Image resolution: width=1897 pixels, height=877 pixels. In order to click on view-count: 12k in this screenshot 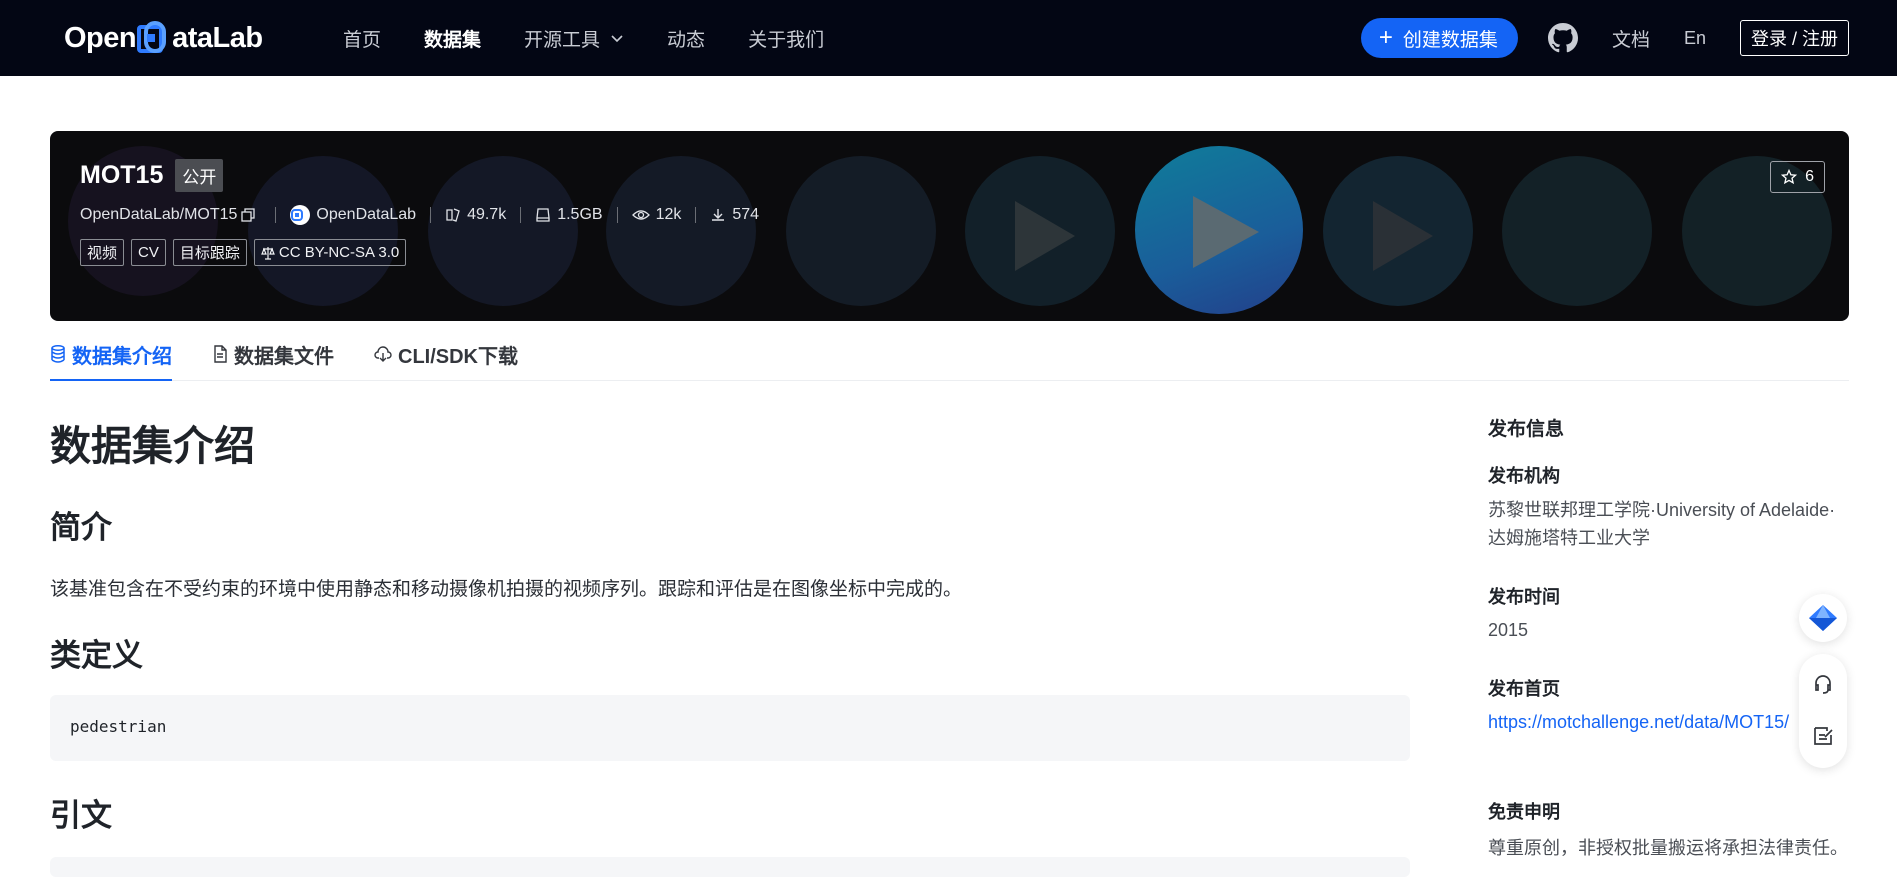, I will do `click(656, 215)`.